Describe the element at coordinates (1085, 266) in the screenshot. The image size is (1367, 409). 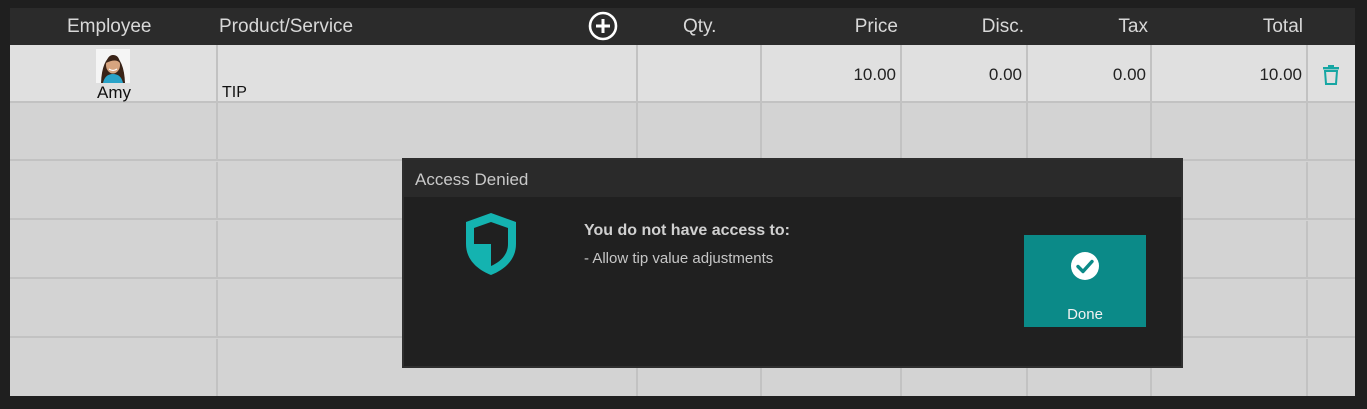
I see `check-circle-icon` at that location.